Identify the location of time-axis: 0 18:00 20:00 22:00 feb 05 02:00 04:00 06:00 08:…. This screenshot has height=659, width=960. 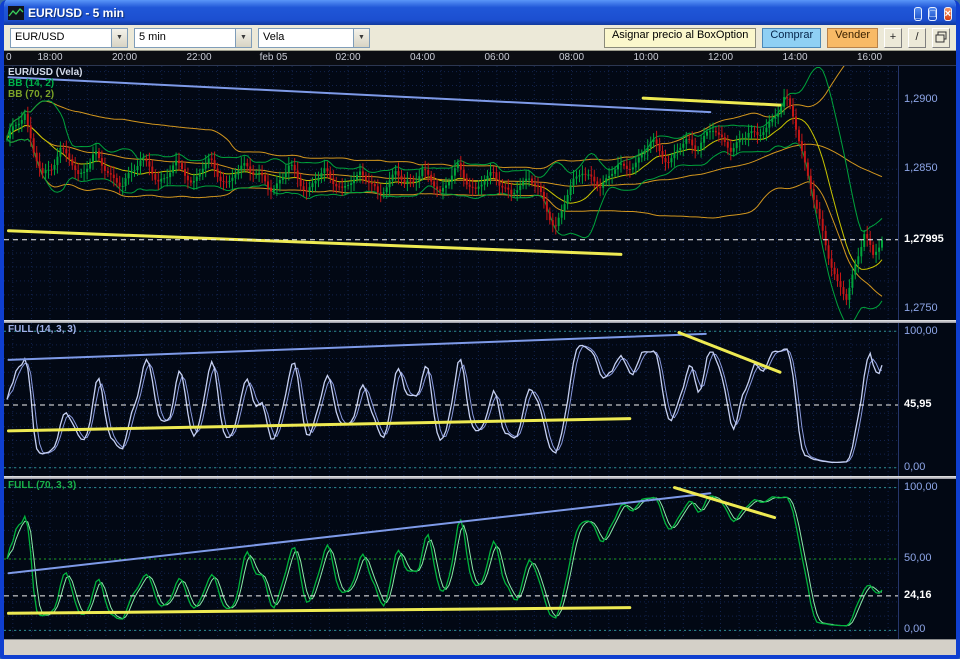
(480, 58).